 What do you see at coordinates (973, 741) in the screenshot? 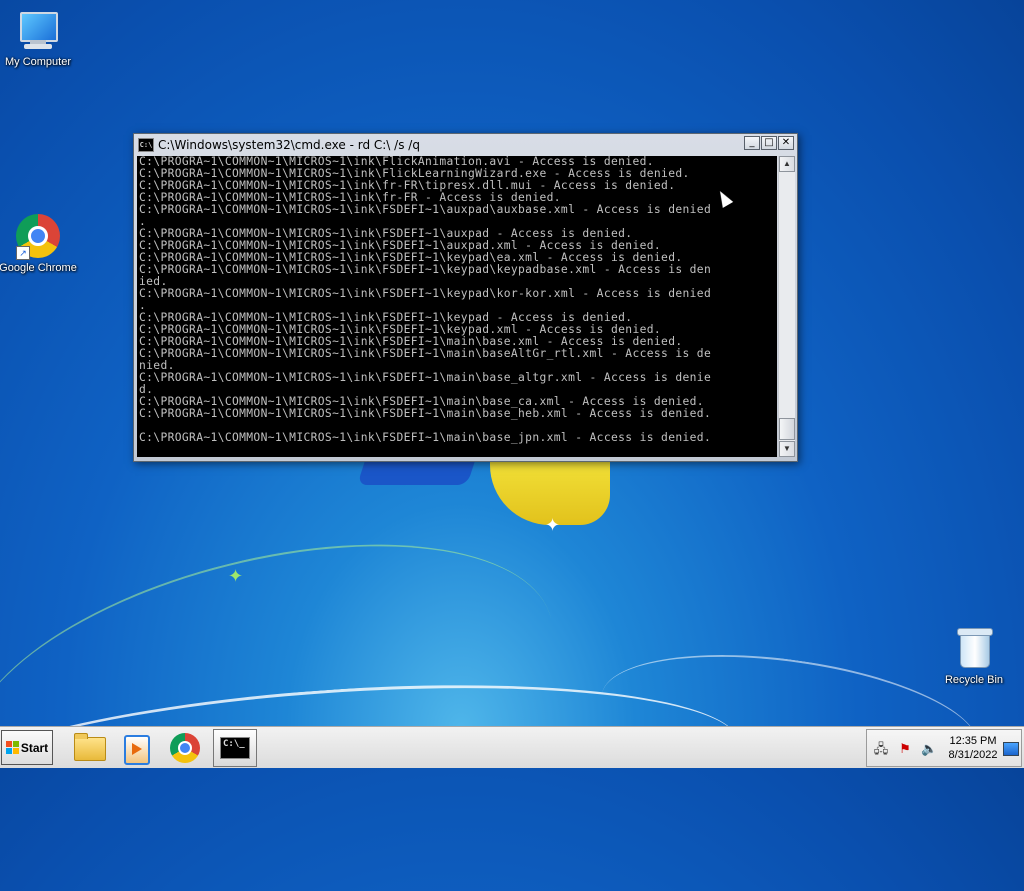
I see `clock-time: 12:35 PM` at bounding box center [973, 741].